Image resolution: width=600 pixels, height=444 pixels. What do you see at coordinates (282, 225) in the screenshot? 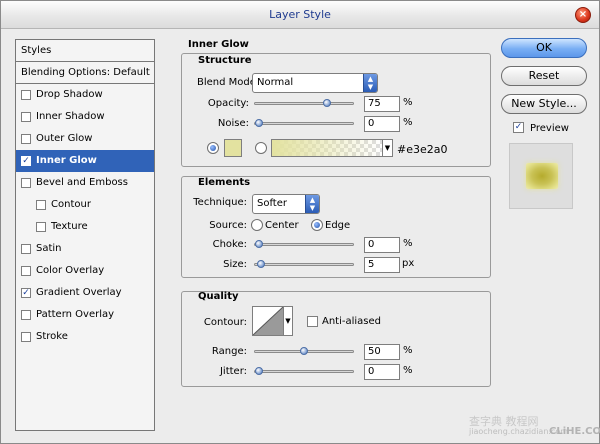
I see `source-center-label: Center` at bounding box center [282, 225].